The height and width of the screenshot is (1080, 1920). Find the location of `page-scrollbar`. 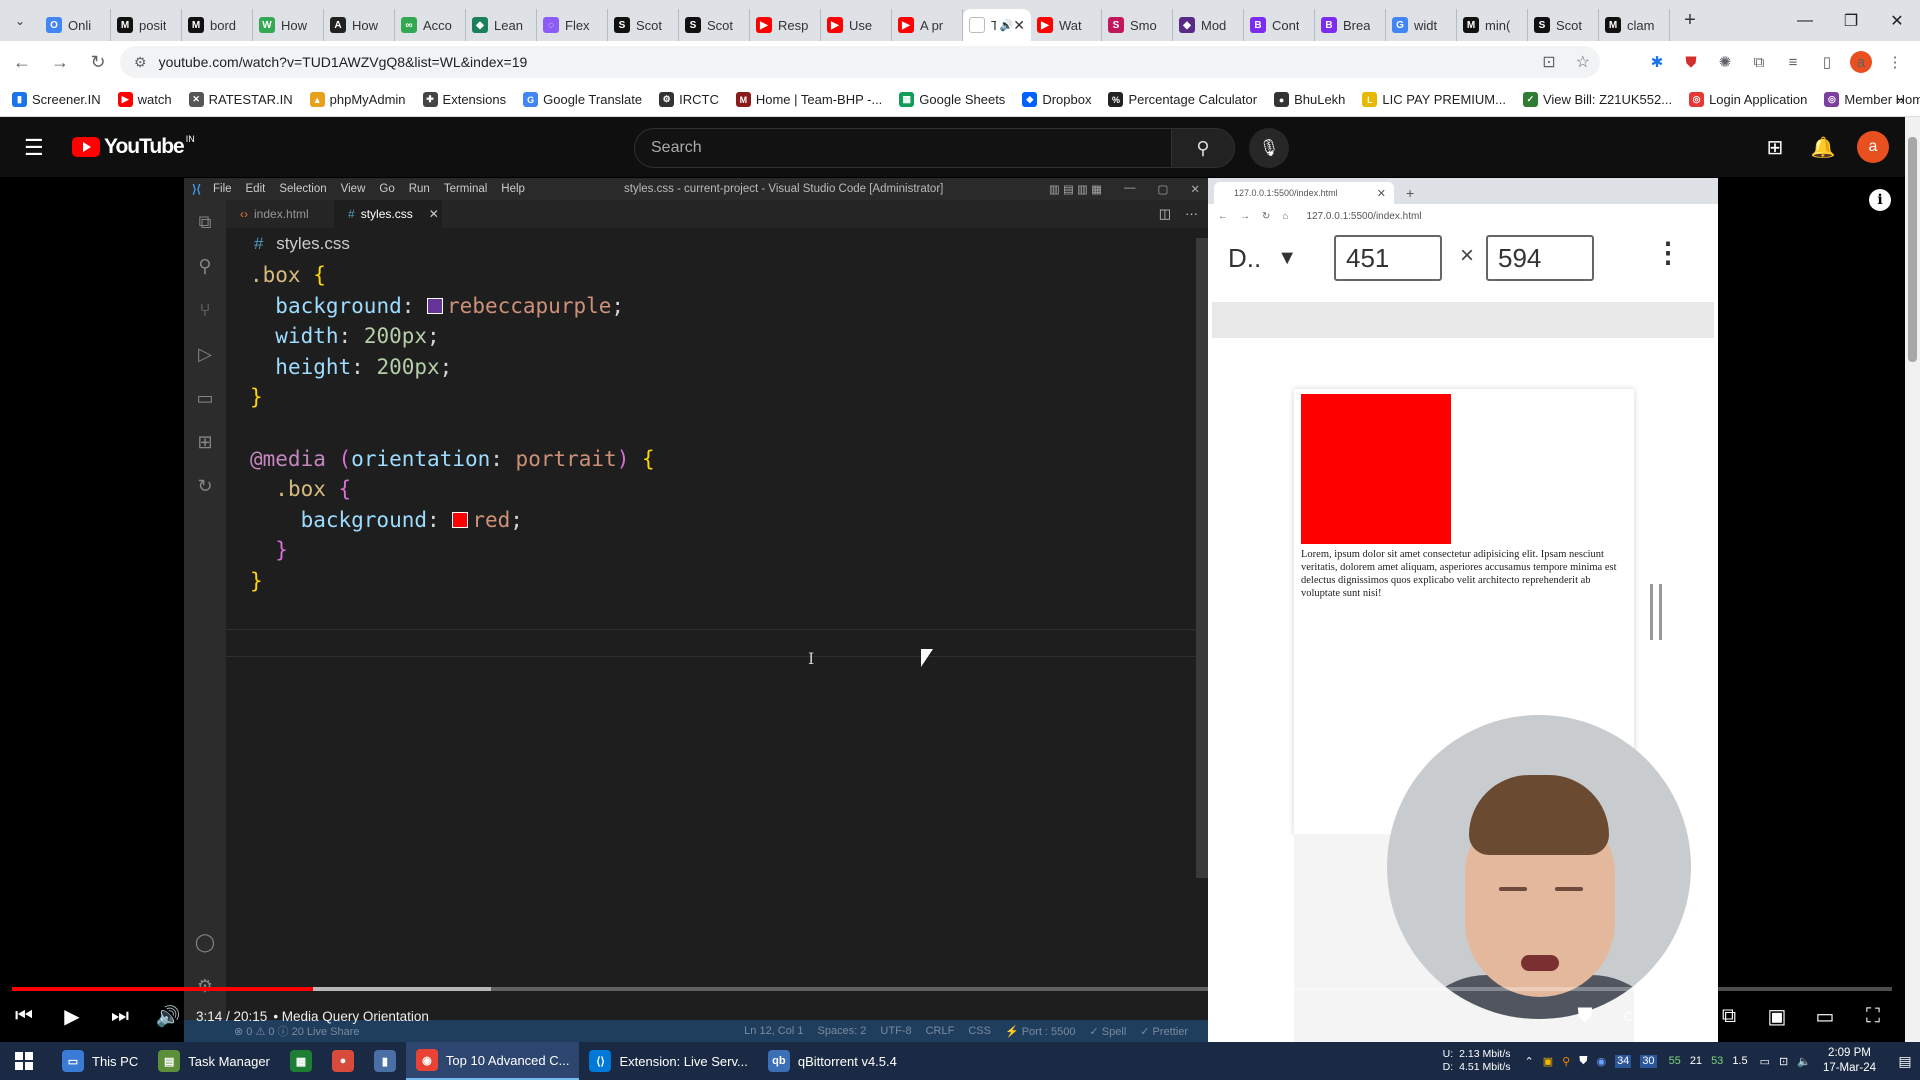

page-scrollbar is located at coordinates (1912, 579).